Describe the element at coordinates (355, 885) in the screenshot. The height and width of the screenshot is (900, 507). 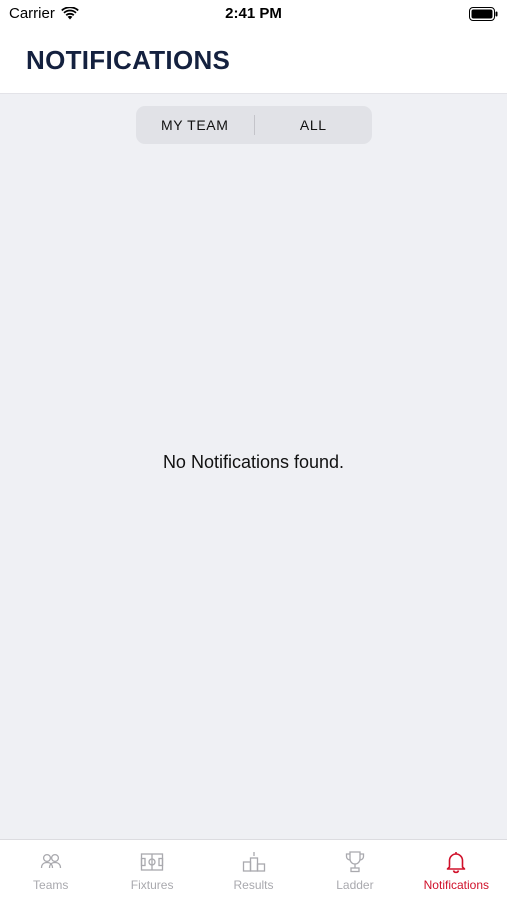
I see `tab-ladder-label: Ladder` at that location.